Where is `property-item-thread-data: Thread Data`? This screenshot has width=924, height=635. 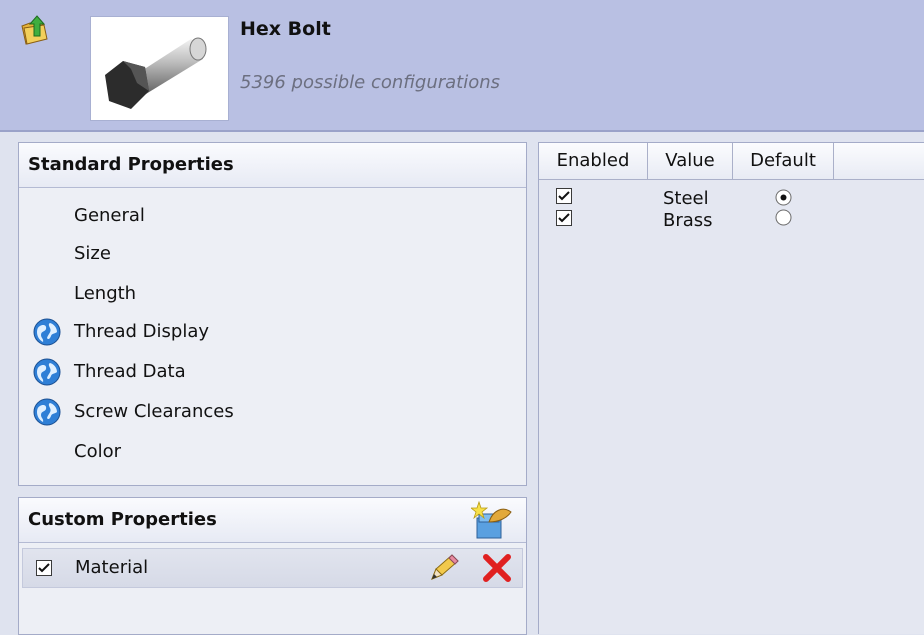 property-item-thread-data: Thread Data is located at coordinates (272, 370).